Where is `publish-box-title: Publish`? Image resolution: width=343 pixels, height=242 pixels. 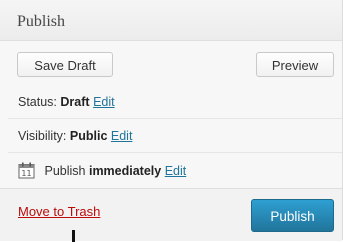
publish-box-title: Publish is located at coordinates (41, 21).